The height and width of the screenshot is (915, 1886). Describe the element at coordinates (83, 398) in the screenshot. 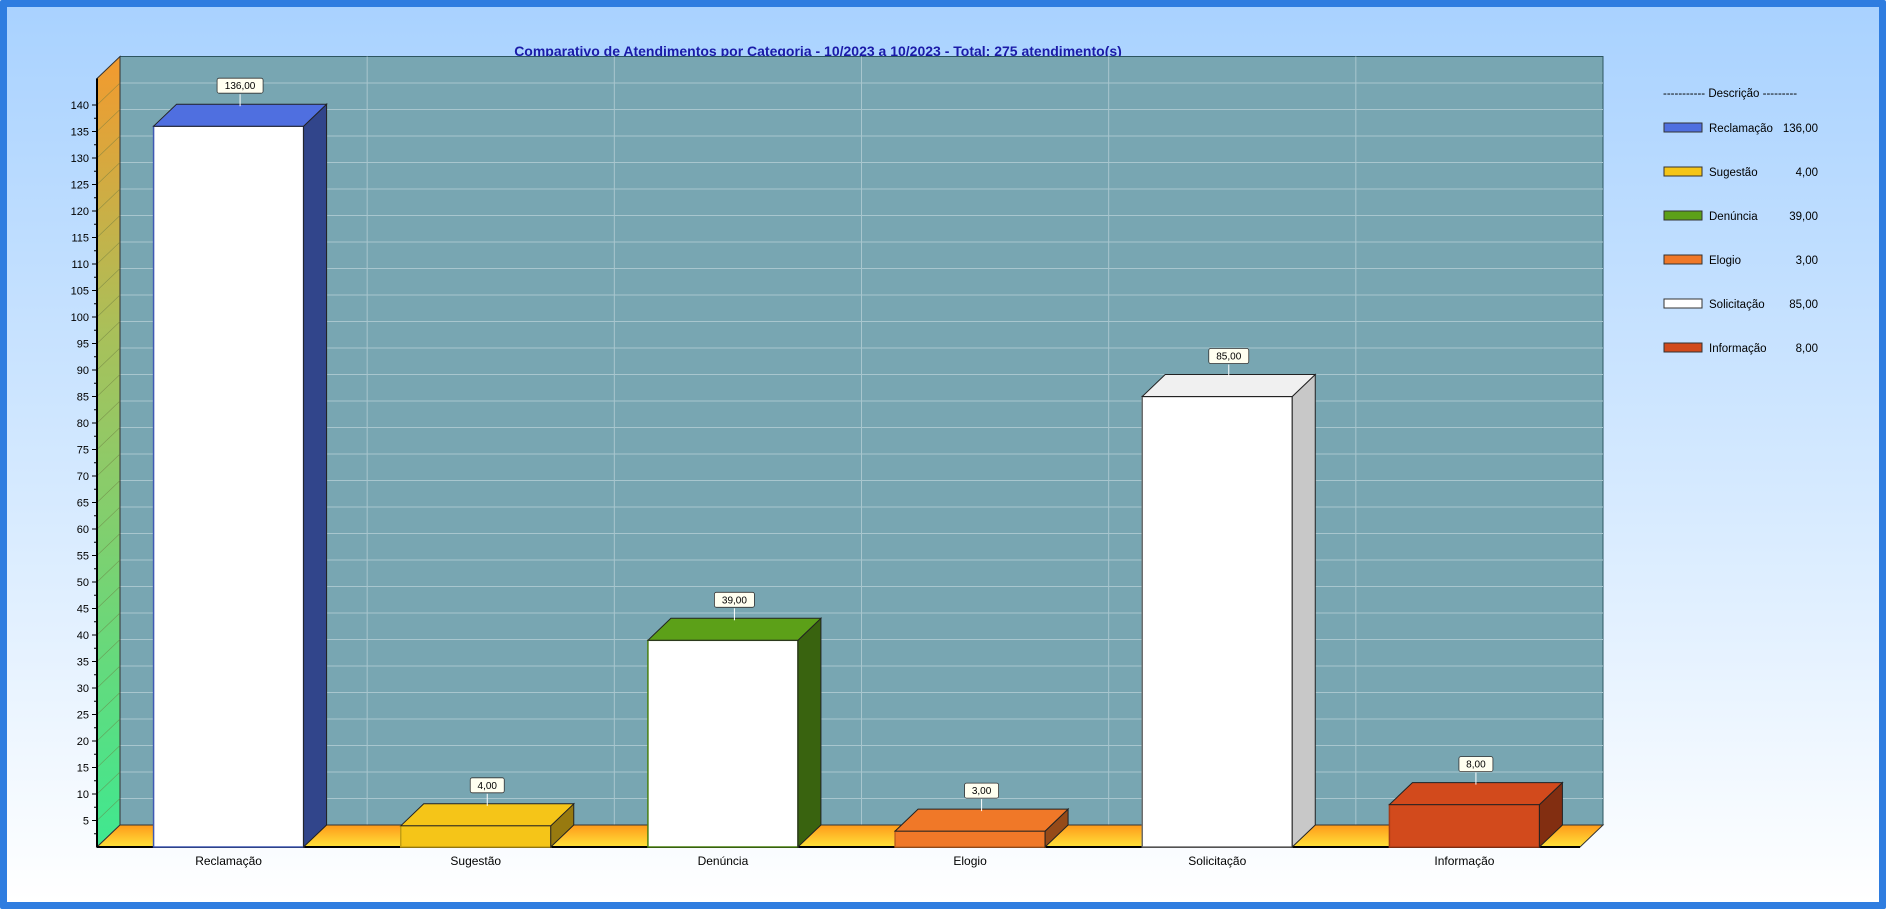

I see `y-tick-label: 85` at that location.